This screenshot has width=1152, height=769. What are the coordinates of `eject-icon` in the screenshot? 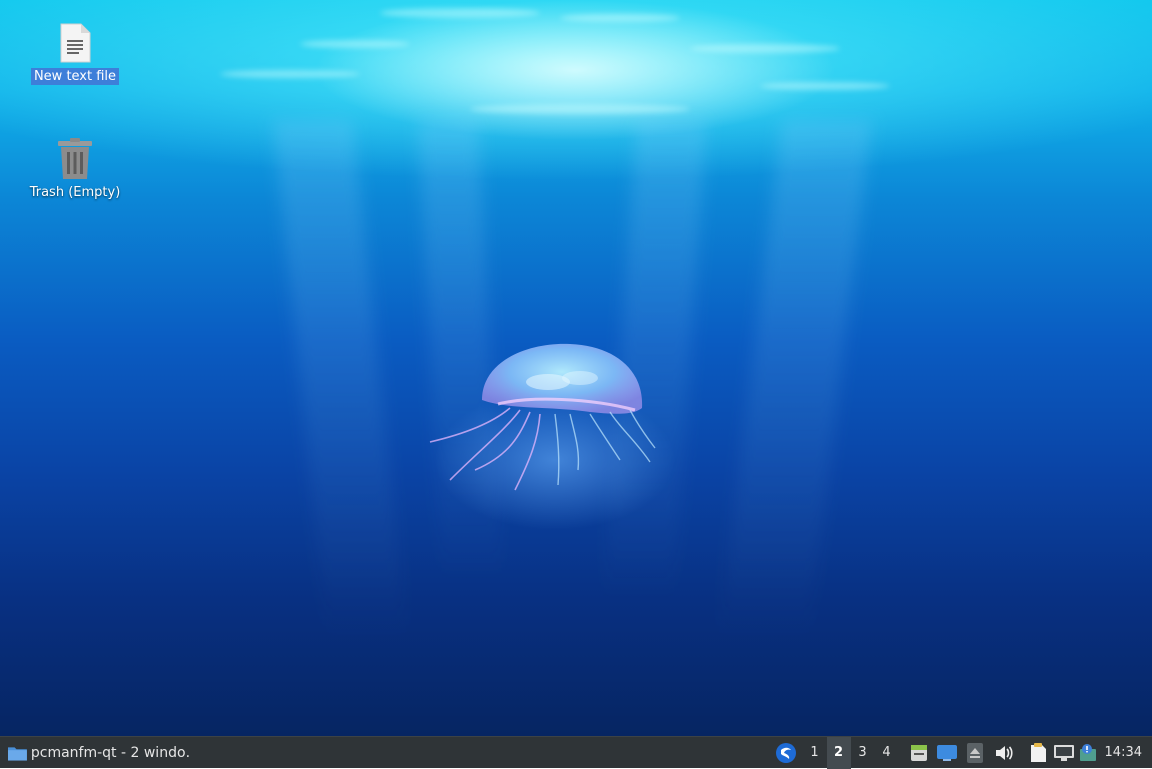 It's located at (974, 752).